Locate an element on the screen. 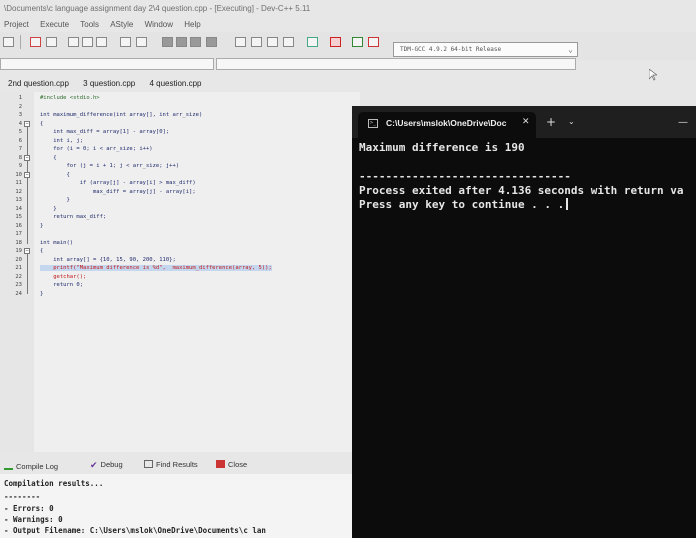  terminal-tab: >_ C:\Users\mslok\OneDrive\Doc ✕ is located at coordinates (447, 125).